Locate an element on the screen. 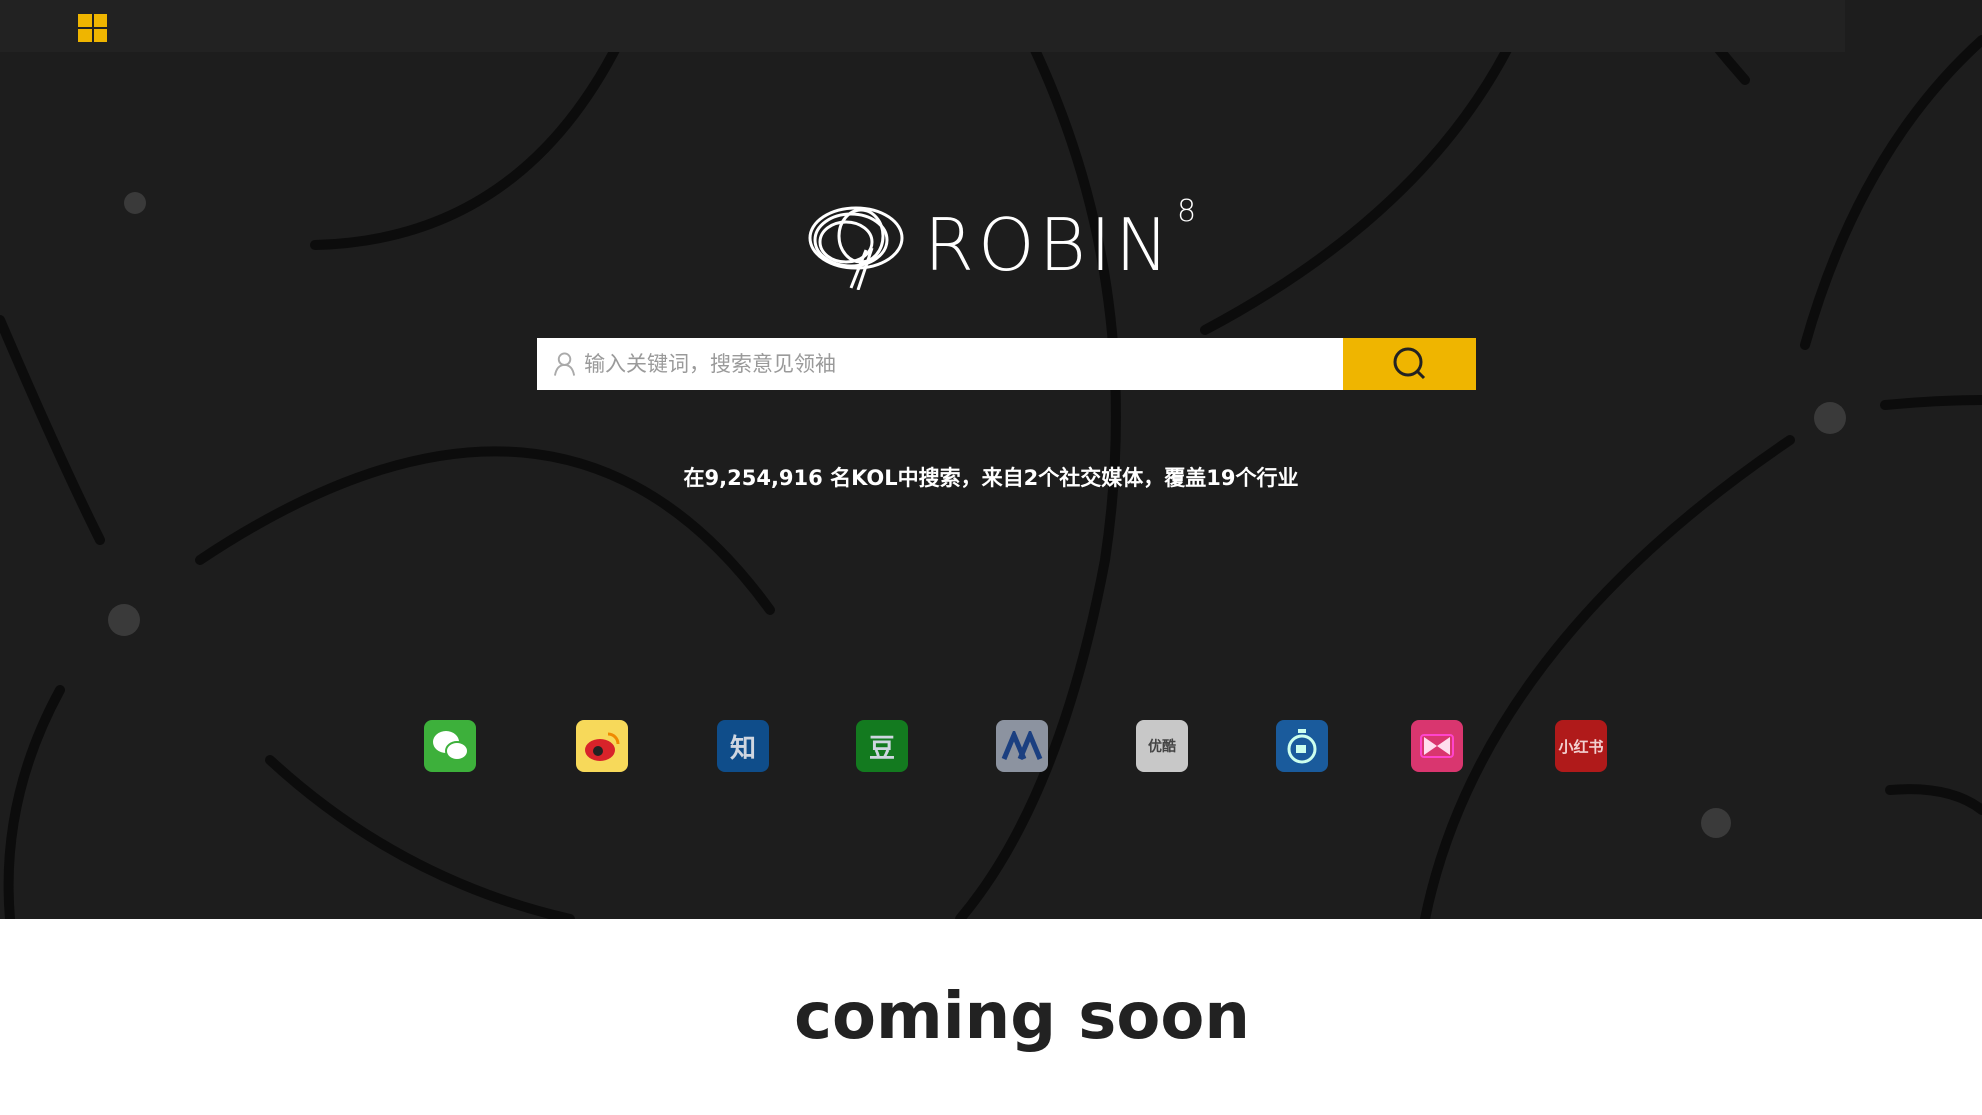 This screenshot has height=1115, width=1982. platform-meipai-icon is located at coordinates (1437, 746).